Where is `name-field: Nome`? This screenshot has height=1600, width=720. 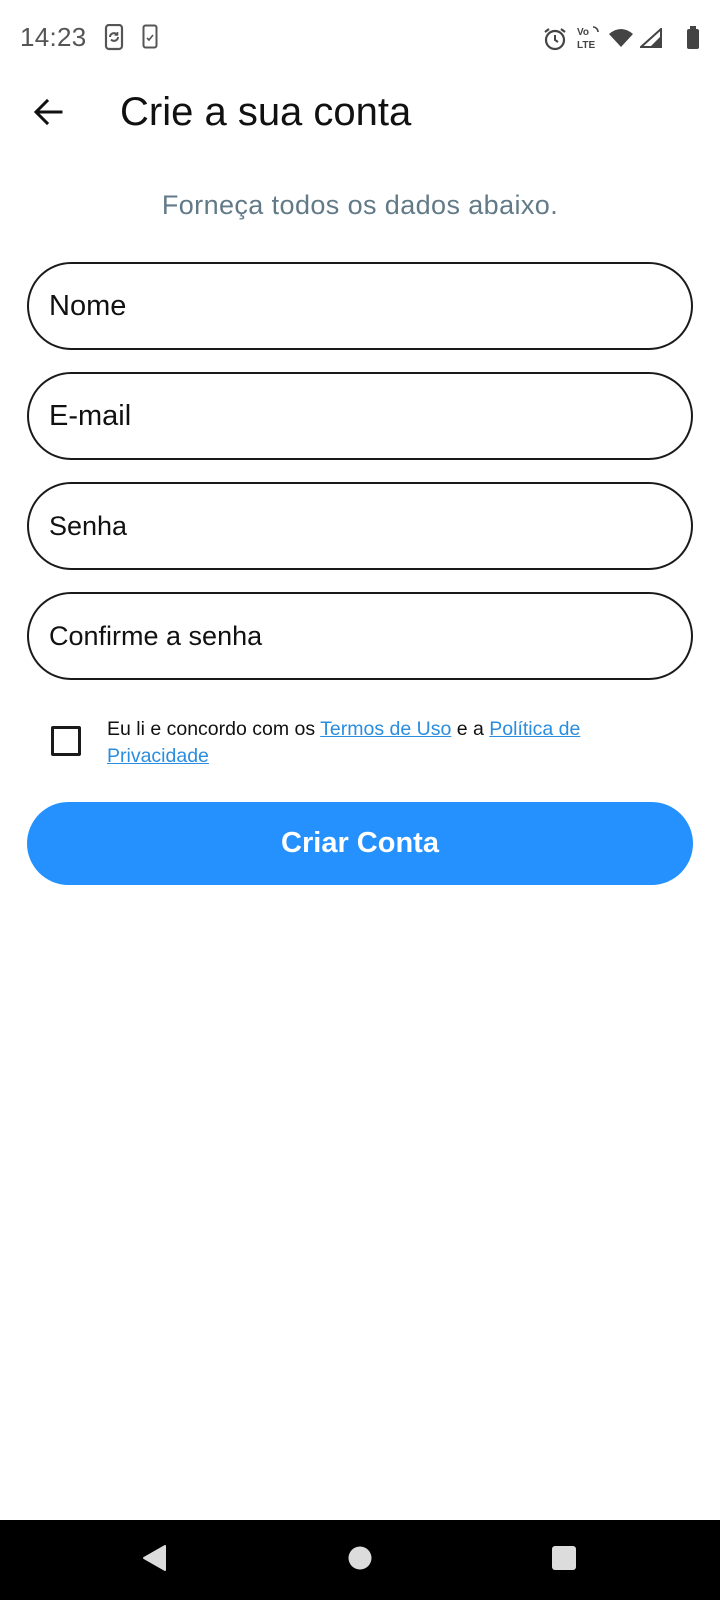 name-field: Nome is located at coordinates (360, 306).